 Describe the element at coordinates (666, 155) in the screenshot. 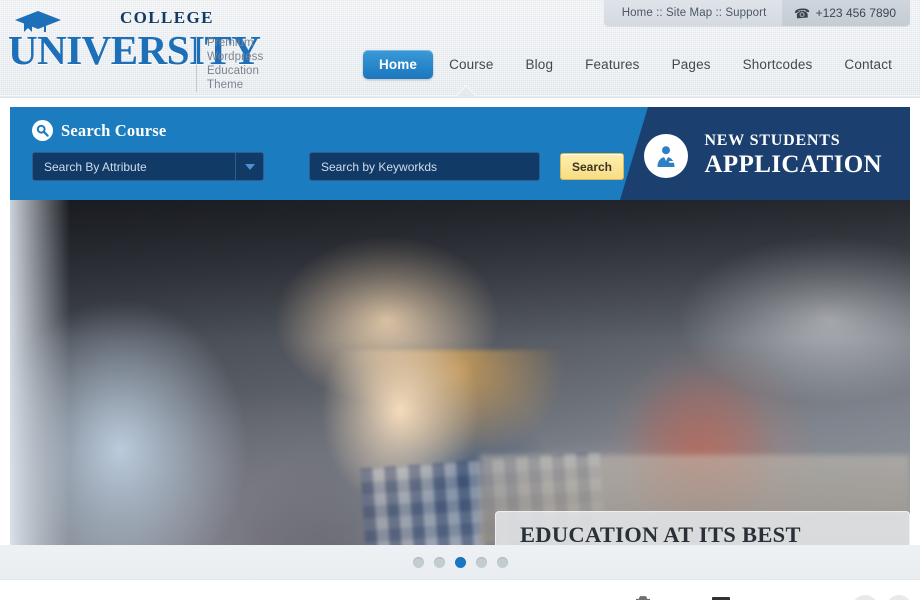

I see `student-profile-icon` at that location.